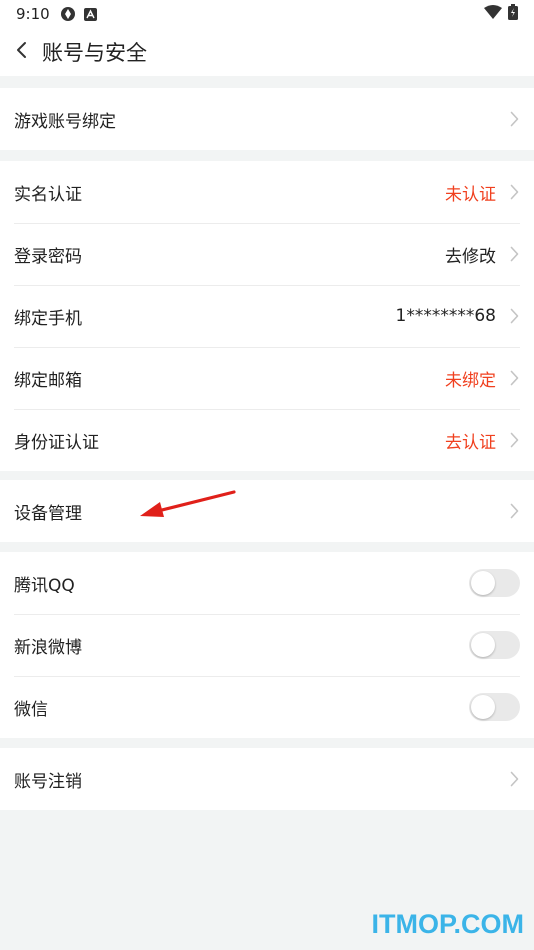 This screenshot has width=534, height=950. What do you see at coordinates (31, 709) in the screenshot?
I see `row-label: 微信` at bounding box center [31, 709].